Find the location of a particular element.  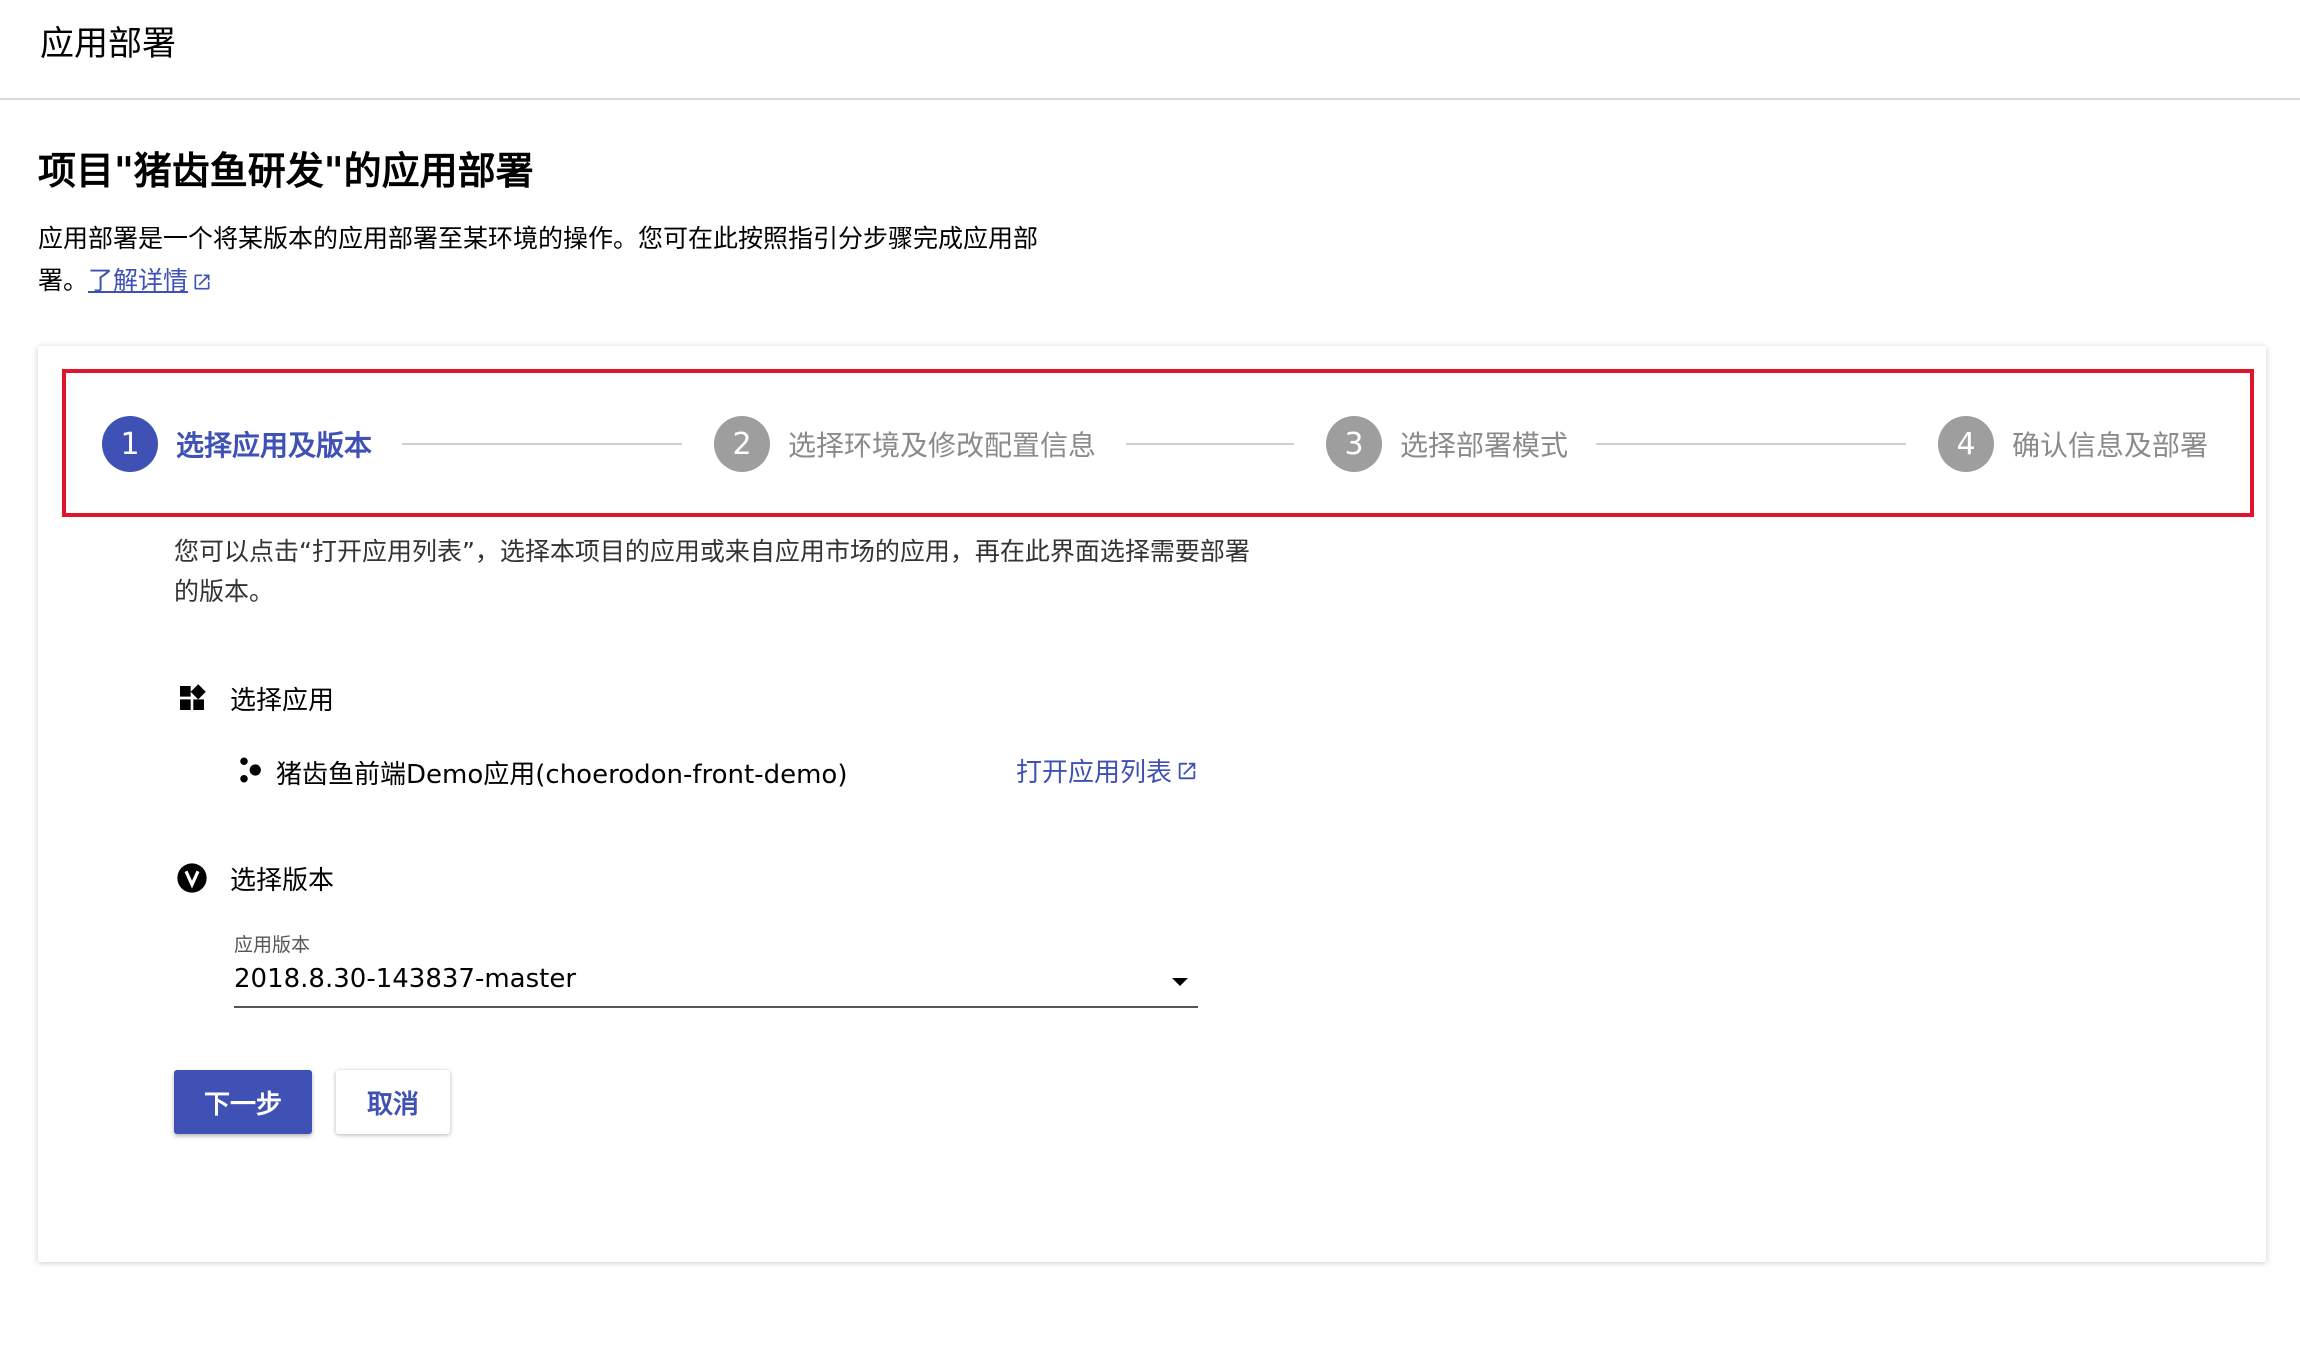

open-app-list-link: 打开应用列表 is located at coordinates (1107, 770).